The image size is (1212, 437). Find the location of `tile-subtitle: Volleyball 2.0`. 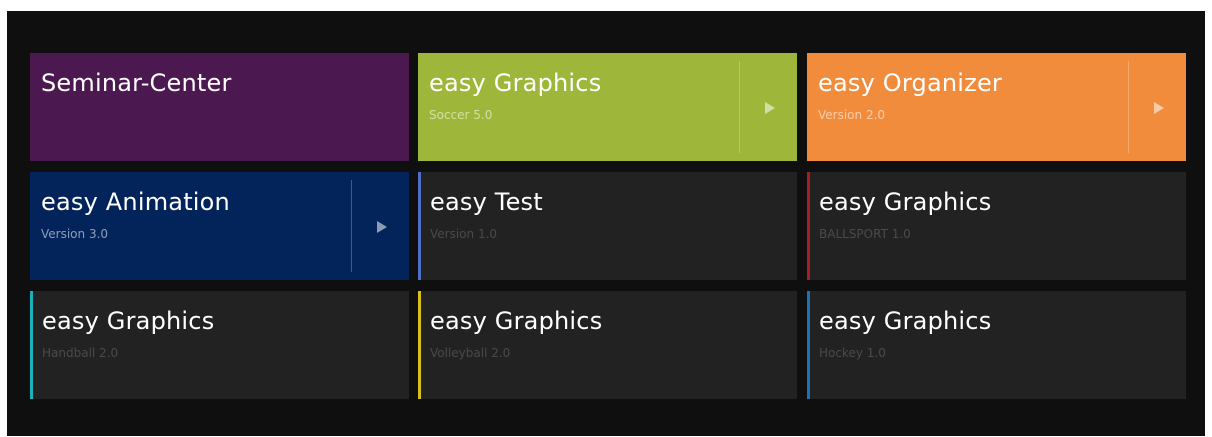

tile-subtitle: Volleyball 2.0 is located at coordinates (470, 353).